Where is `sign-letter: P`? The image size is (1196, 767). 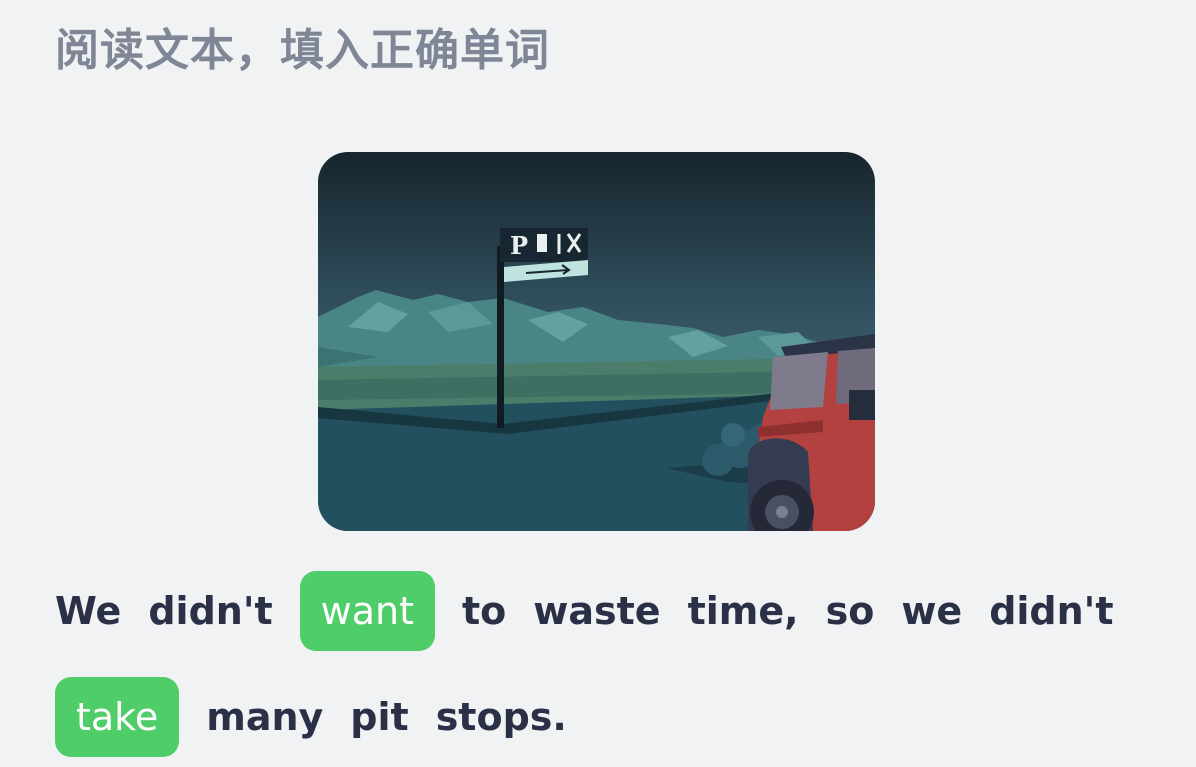 sign-letter: P is located at coordinates (519, 245).